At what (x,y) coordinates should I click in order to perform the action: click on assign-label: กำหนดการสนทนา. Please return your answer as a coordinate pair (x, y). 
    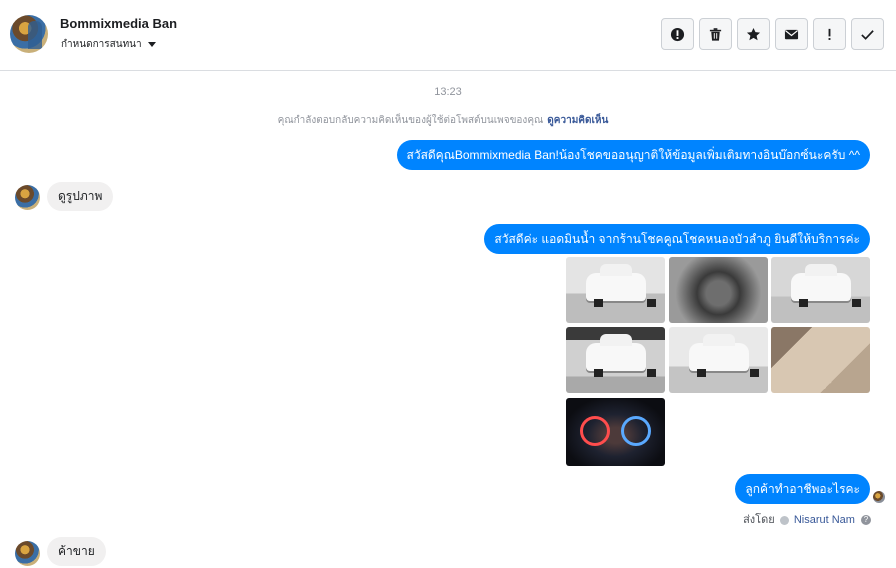
    Looking at the image, I should click on (101, 44).